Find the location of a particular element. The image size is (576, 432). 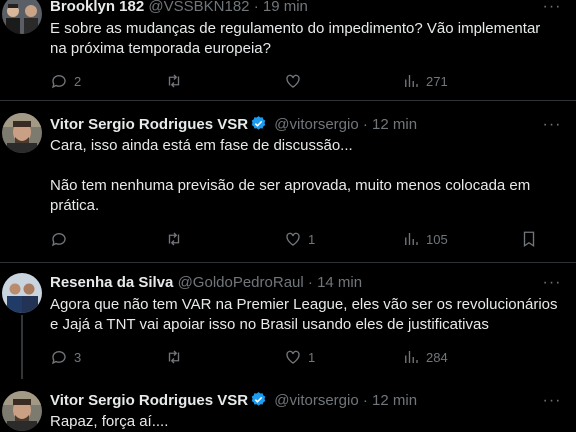

action-bar: 2 271 is located at coordinates (310, 81).